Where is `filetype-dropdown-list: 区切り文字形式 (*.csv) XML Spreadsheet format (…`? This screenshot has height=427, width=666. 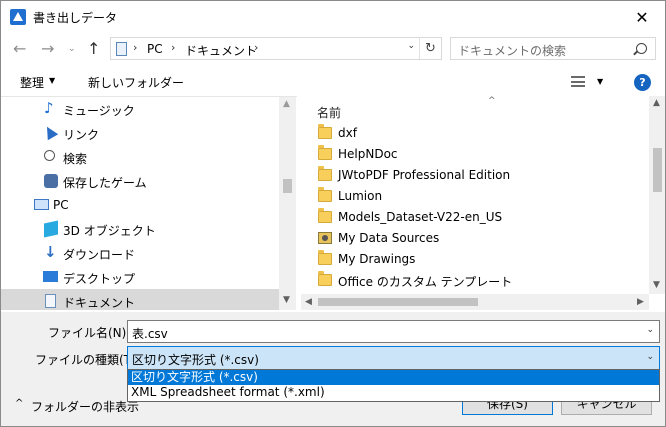
filetype-dropdown-list: 区切り文字形式 (*.csv) XML Spreadsheet format (… is located at coordinates (393, 385).